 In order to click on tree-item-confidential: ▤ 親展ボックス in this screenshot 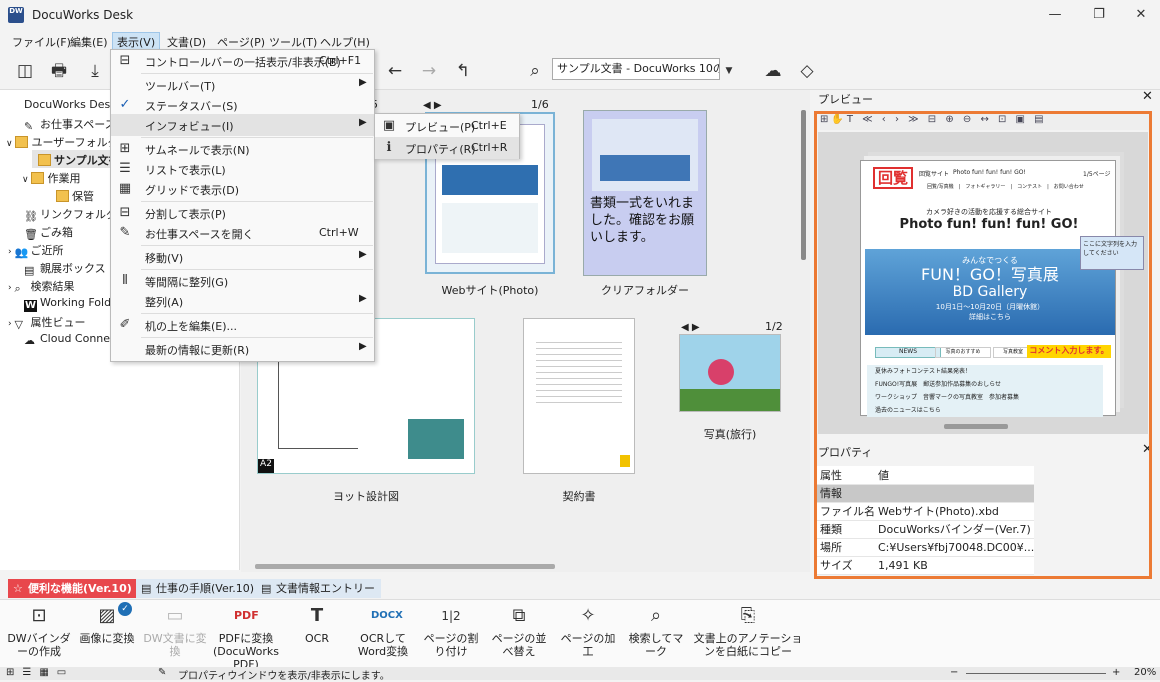, I will do `click(65, 268)`.